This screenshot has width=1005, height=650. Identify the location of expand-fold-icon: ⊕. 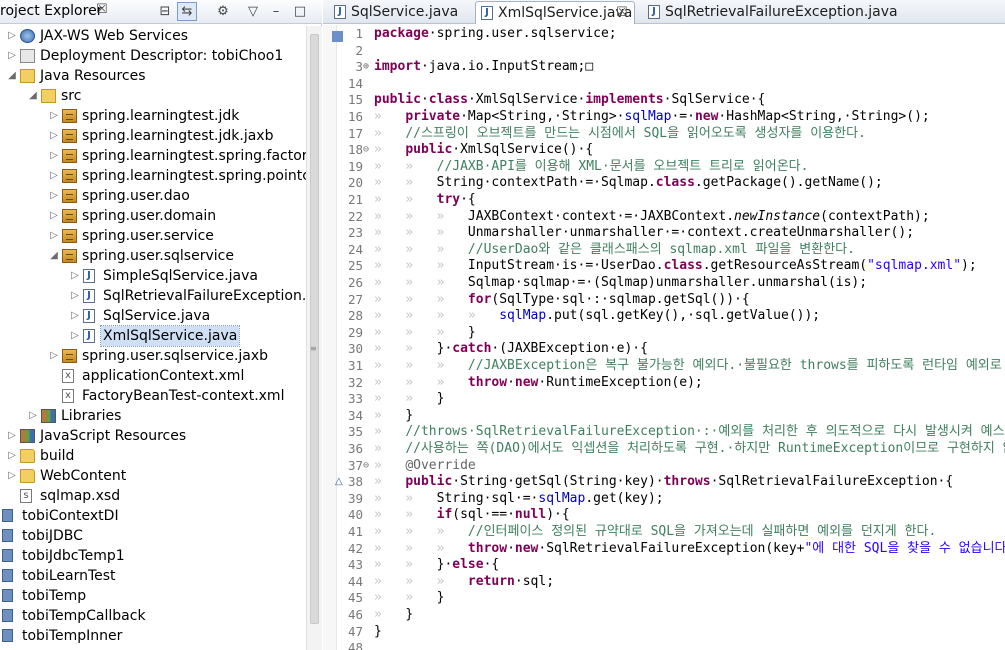
(368, 67).